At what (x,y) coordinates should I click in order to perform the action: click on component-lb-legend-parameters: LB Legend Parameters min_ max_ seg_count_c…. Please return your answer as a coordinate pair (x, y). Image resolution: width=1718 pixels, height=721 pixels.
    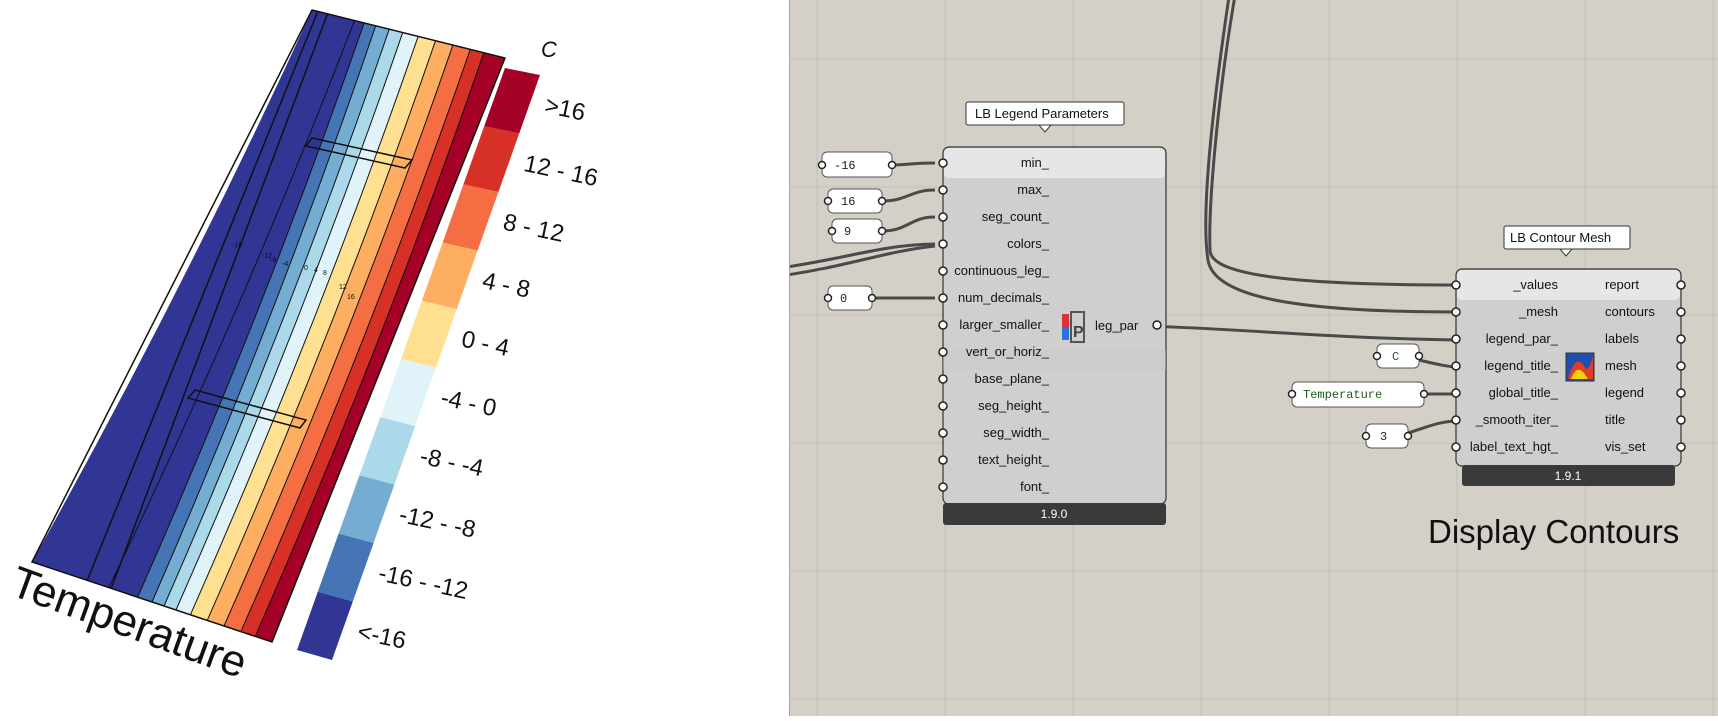
    Looking at the image, I should click on (1052, 313).